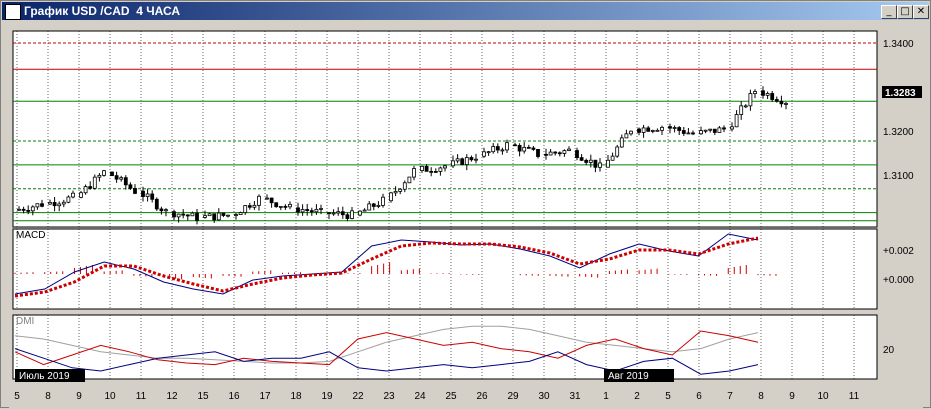  Describe the element at coordinates (699, 396) in the screenshot. I see `day-label: 6` at that location.